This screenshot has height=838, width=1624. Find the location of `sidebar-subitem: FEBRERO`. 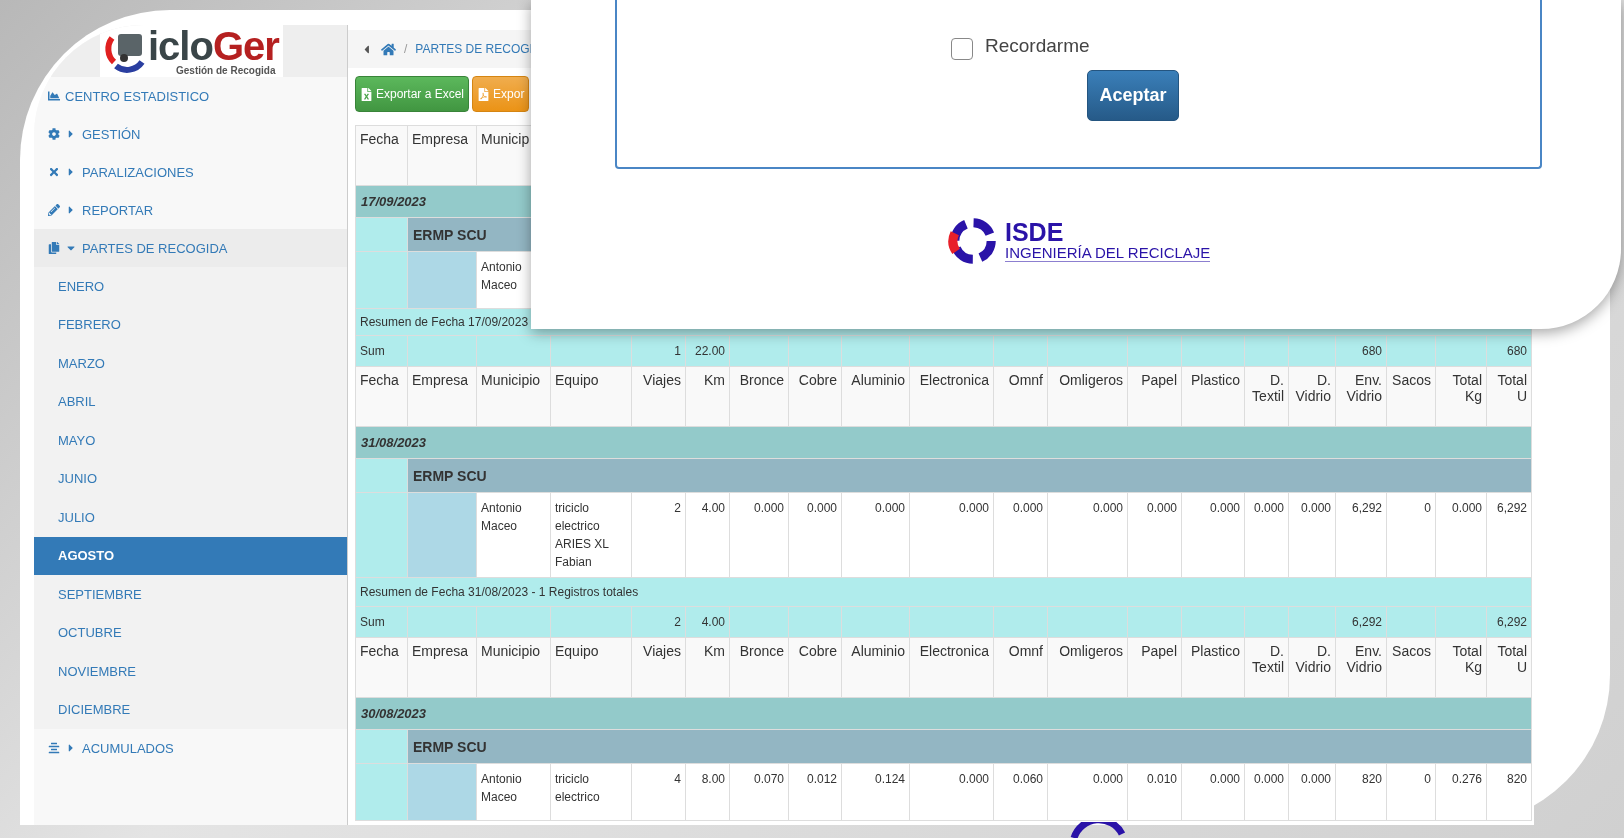

sidebar-subitem: FEBRERO is located at coordinates (190, 324).